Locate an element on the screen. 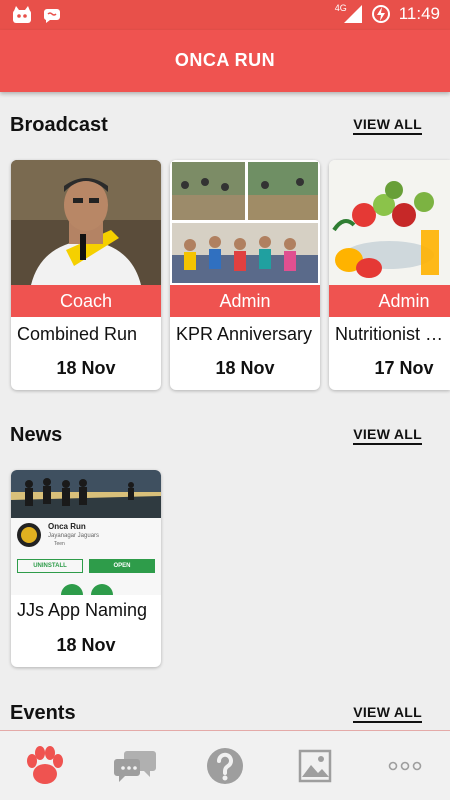 The width and height of the screenshot is (450, 800). battery-charging-icon is located at coordinates (380, 14).